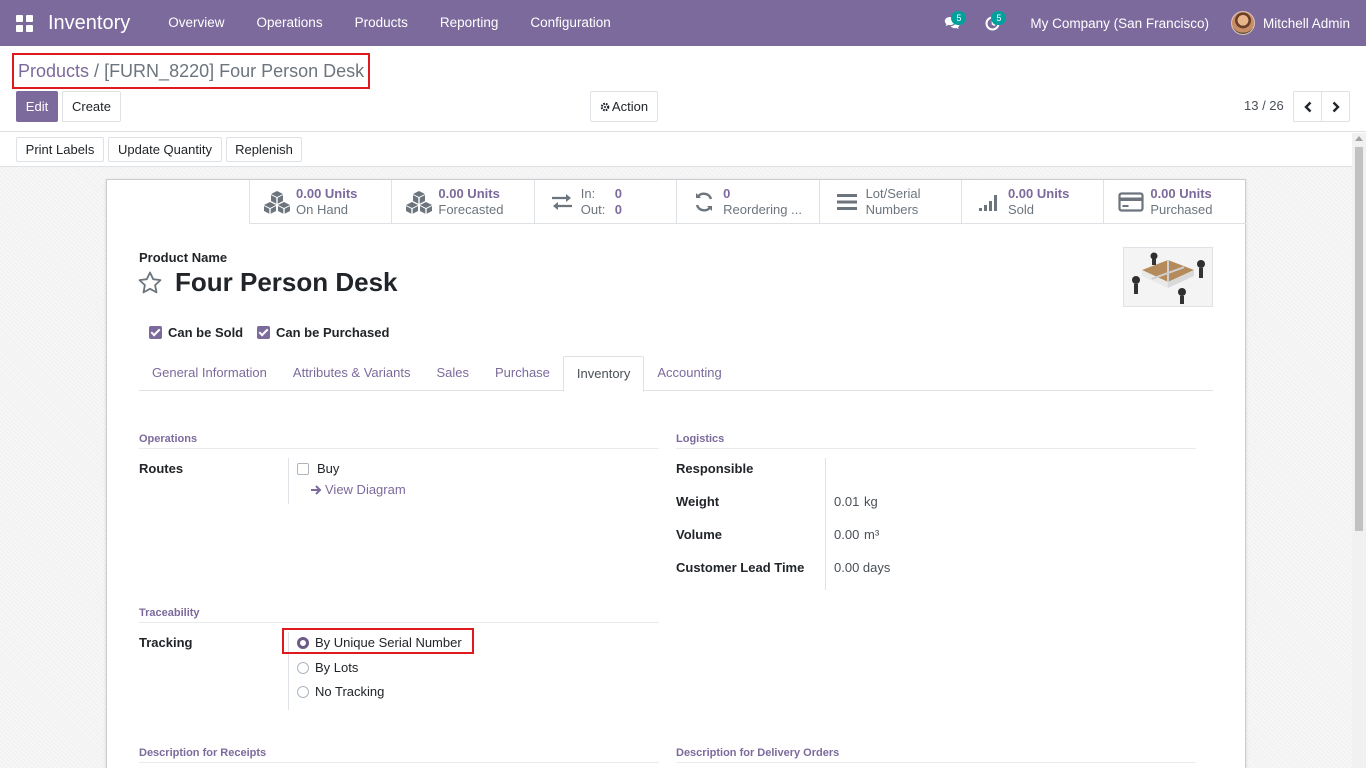 The width and height of the screenshot is (1366, 768). I want to click on on-hand-button: 0.00 Units On Hand, so click(320, 202).